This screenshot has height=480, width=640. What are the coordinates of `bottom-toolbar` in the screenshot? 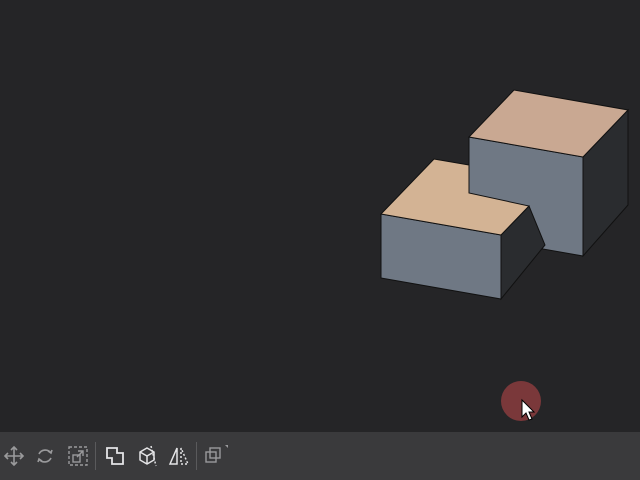 It's located at (320, 456).